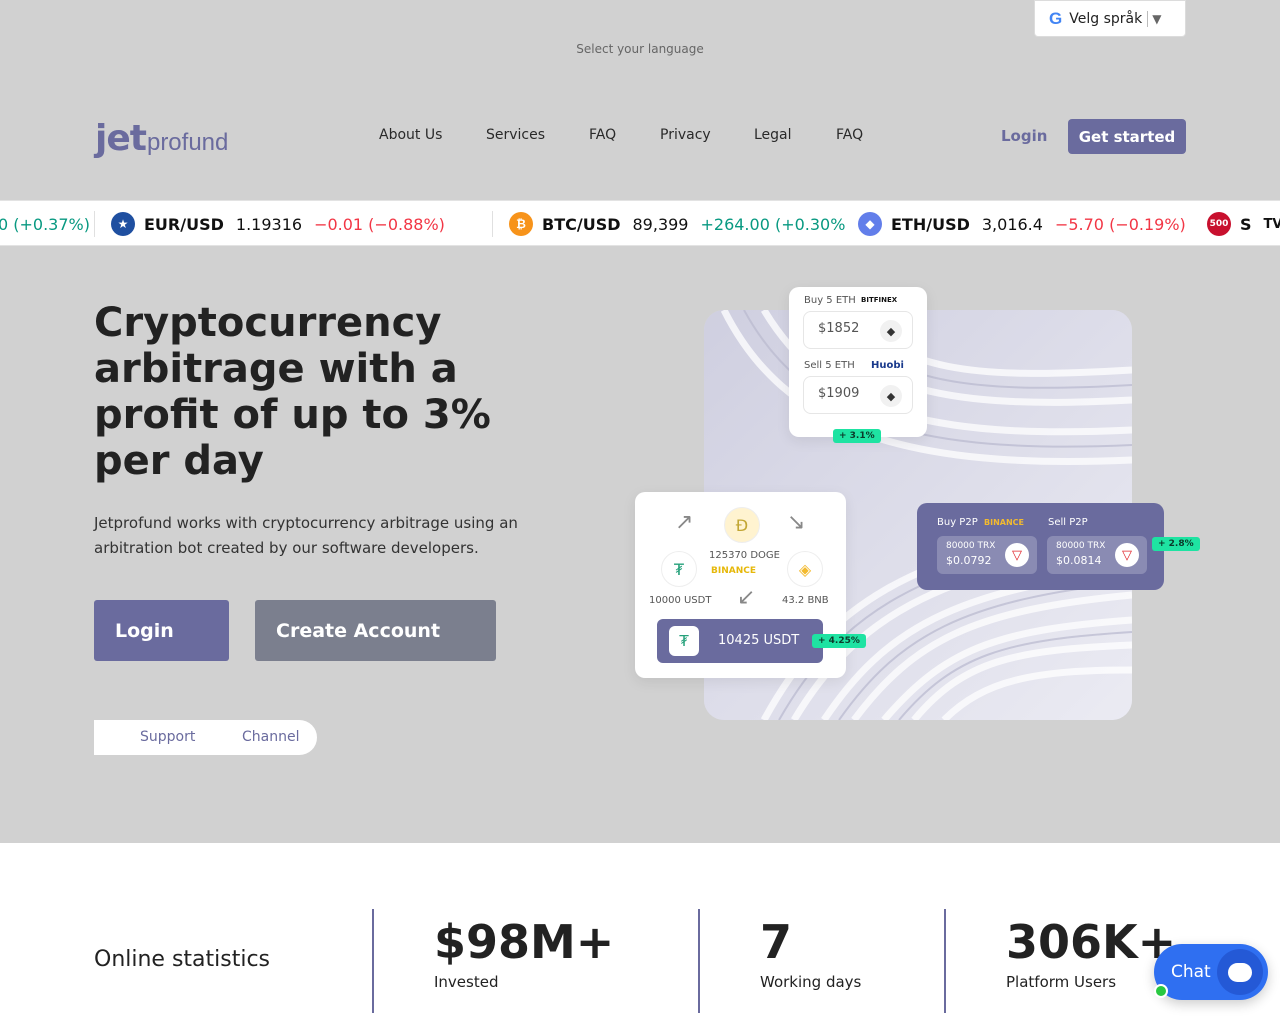 Image resolution: width=1280 pixels, height=1024 pixels. I want to click on result-gain-badge: + 4.25%, so click(839, 641).